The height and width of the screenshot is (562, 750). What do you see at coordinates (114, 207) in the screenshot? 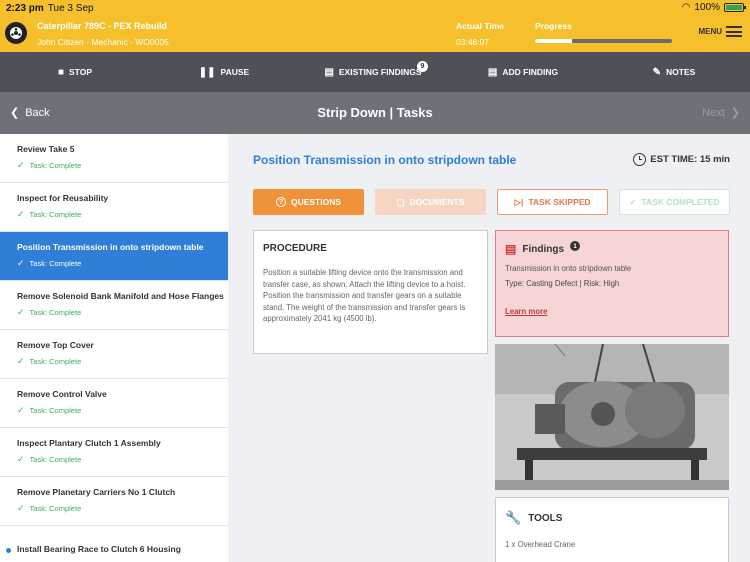
I see `task-list-item: Inspect for Reusability ✓ Task: Complete` at bounding box center [114, 207].